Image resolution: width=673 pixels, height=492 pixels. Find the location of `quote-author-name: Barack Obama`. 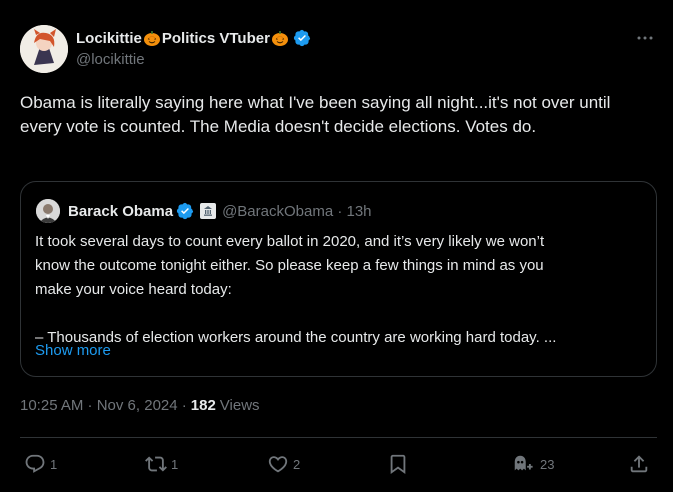

quote-author-name: Barack Obama is located at coordinates (120, 211).